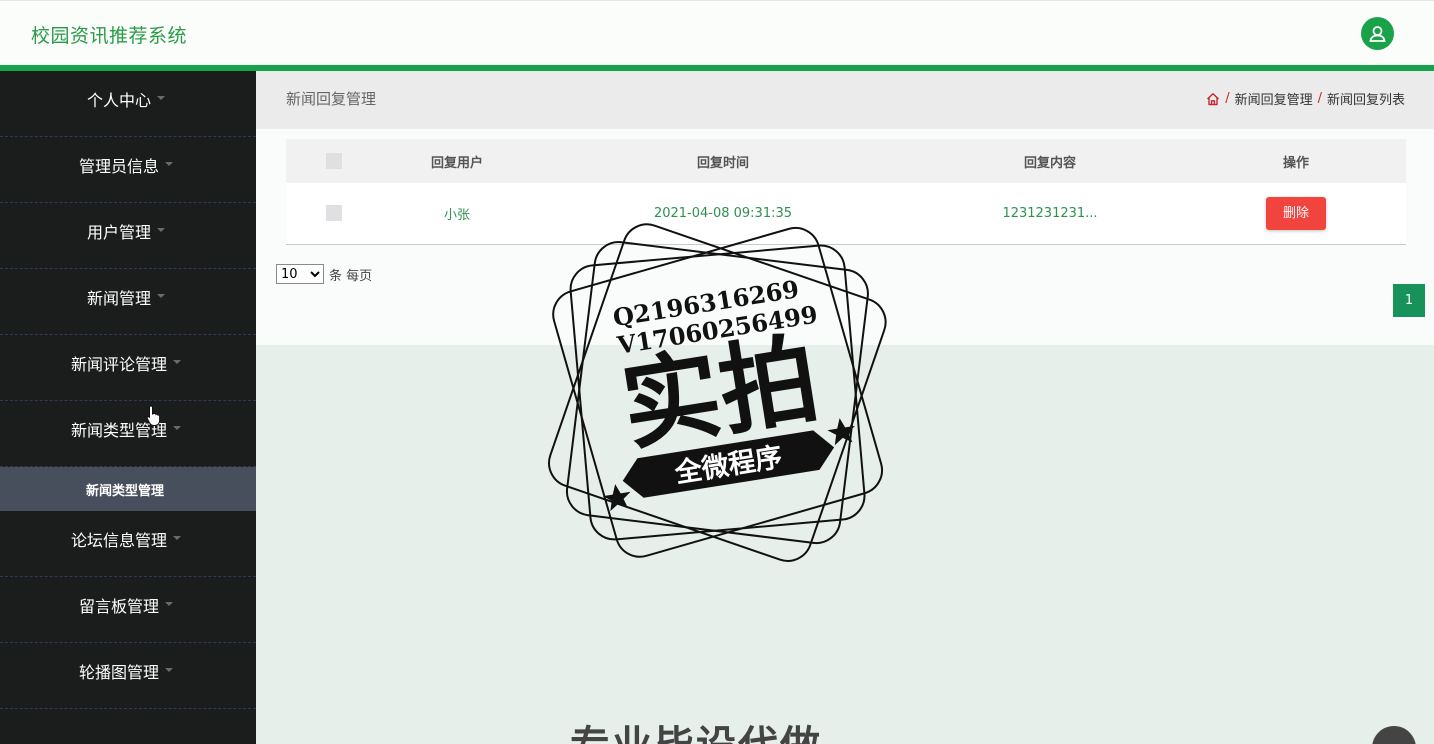 This screenshot has width=1434, height=744. I want to click on select-all-checkbox, so click(334, 161).